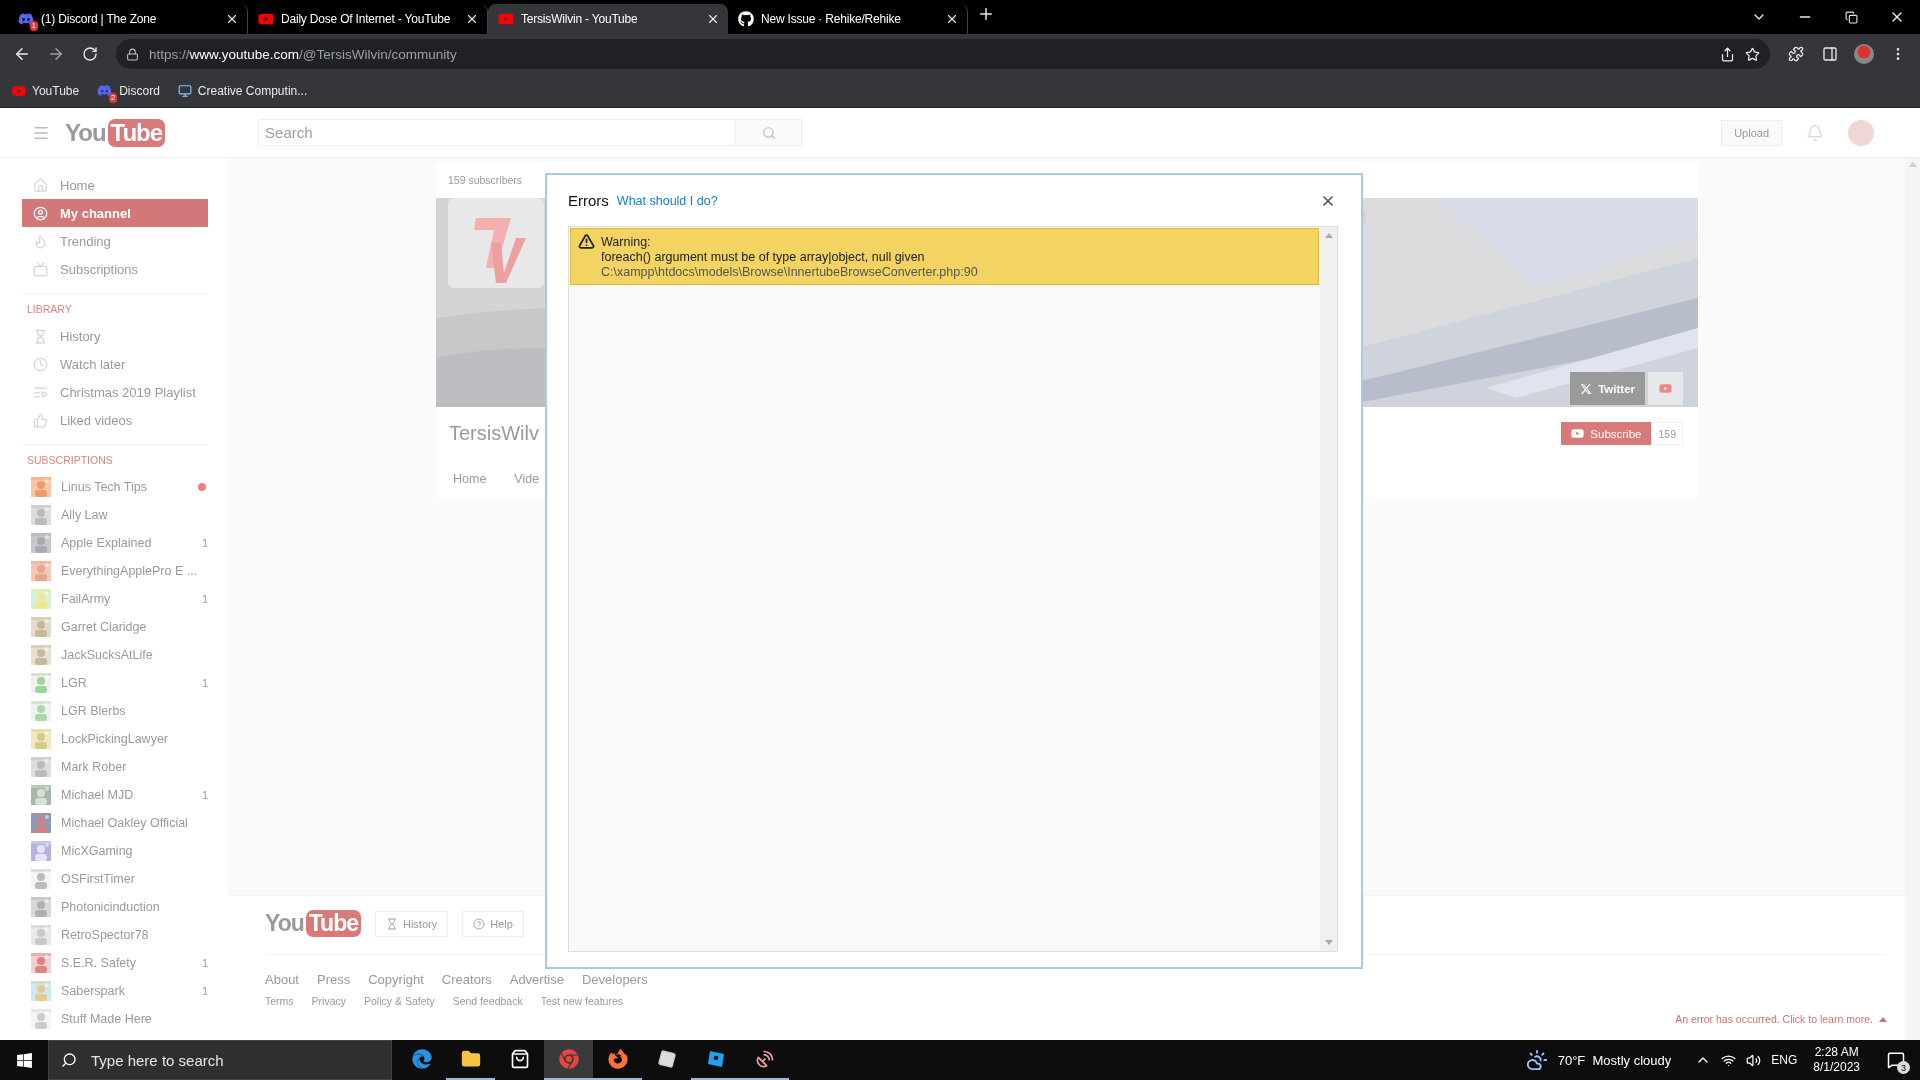 The image size is (1920, 1080). What do you see at coordinates (586, 241) in the screenshot?
I see `warning-icon` at bounding box center [586, 241].